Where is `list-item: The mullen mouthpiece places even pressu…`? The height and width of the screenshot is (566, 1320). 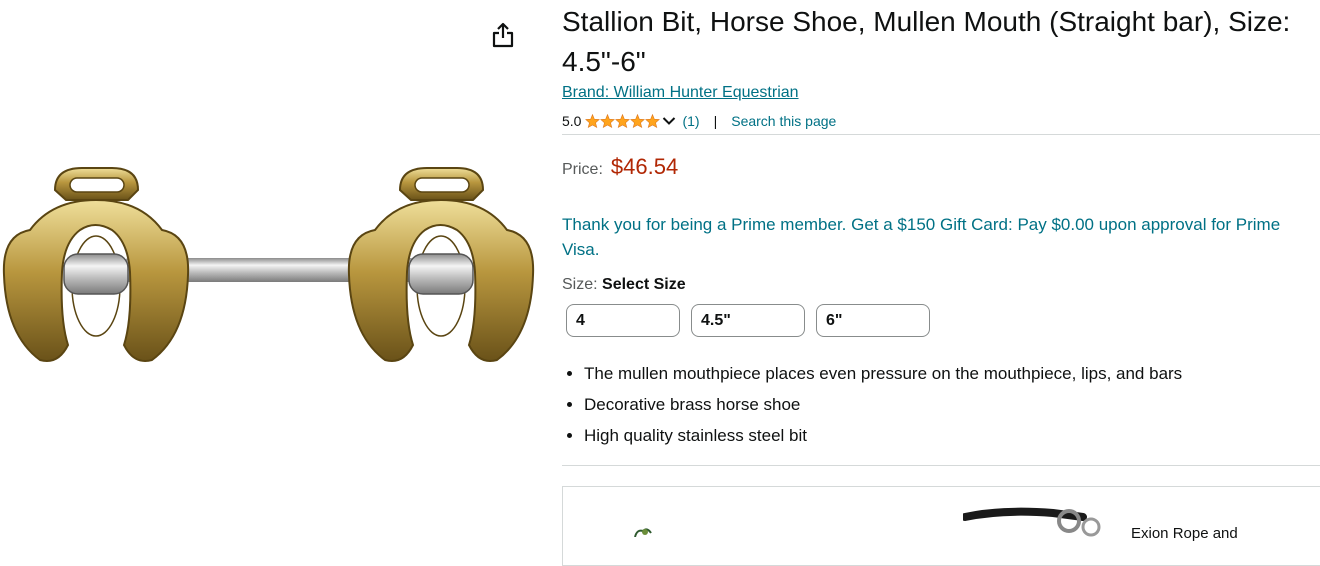 list-item: The mullen mouthpiece places even pressu… is located at coordinates (883, 373).